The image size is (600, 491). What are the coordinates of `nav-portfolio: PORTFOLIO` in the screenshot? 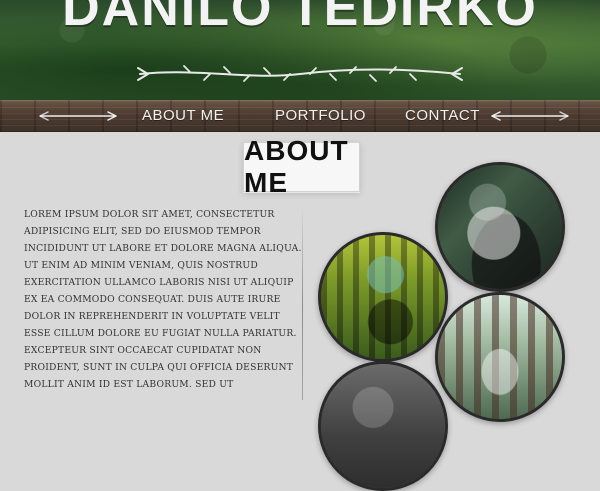 It's located at (320, 116).